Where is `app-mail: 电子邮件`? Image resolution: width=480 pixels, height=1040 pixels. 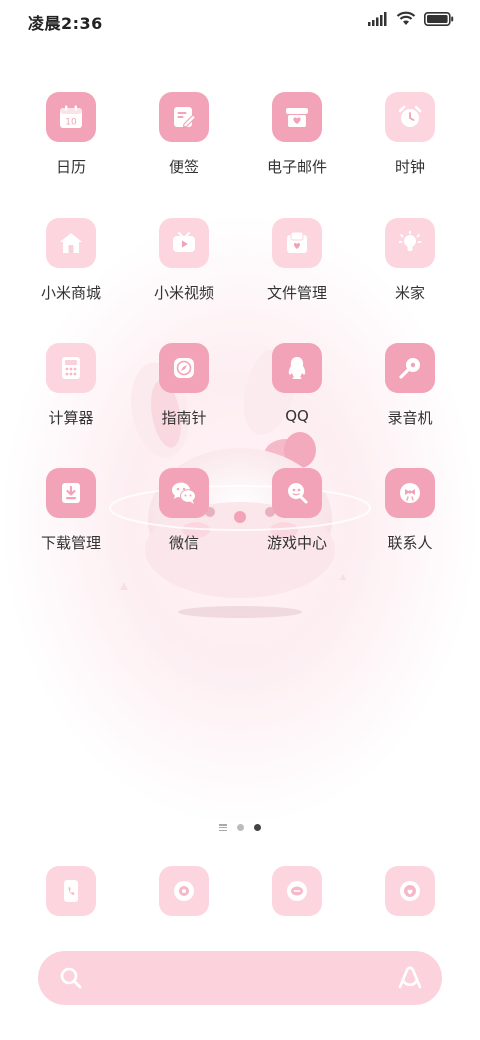
app-mail: 电子邮件 is located at coordinates (297, 134).